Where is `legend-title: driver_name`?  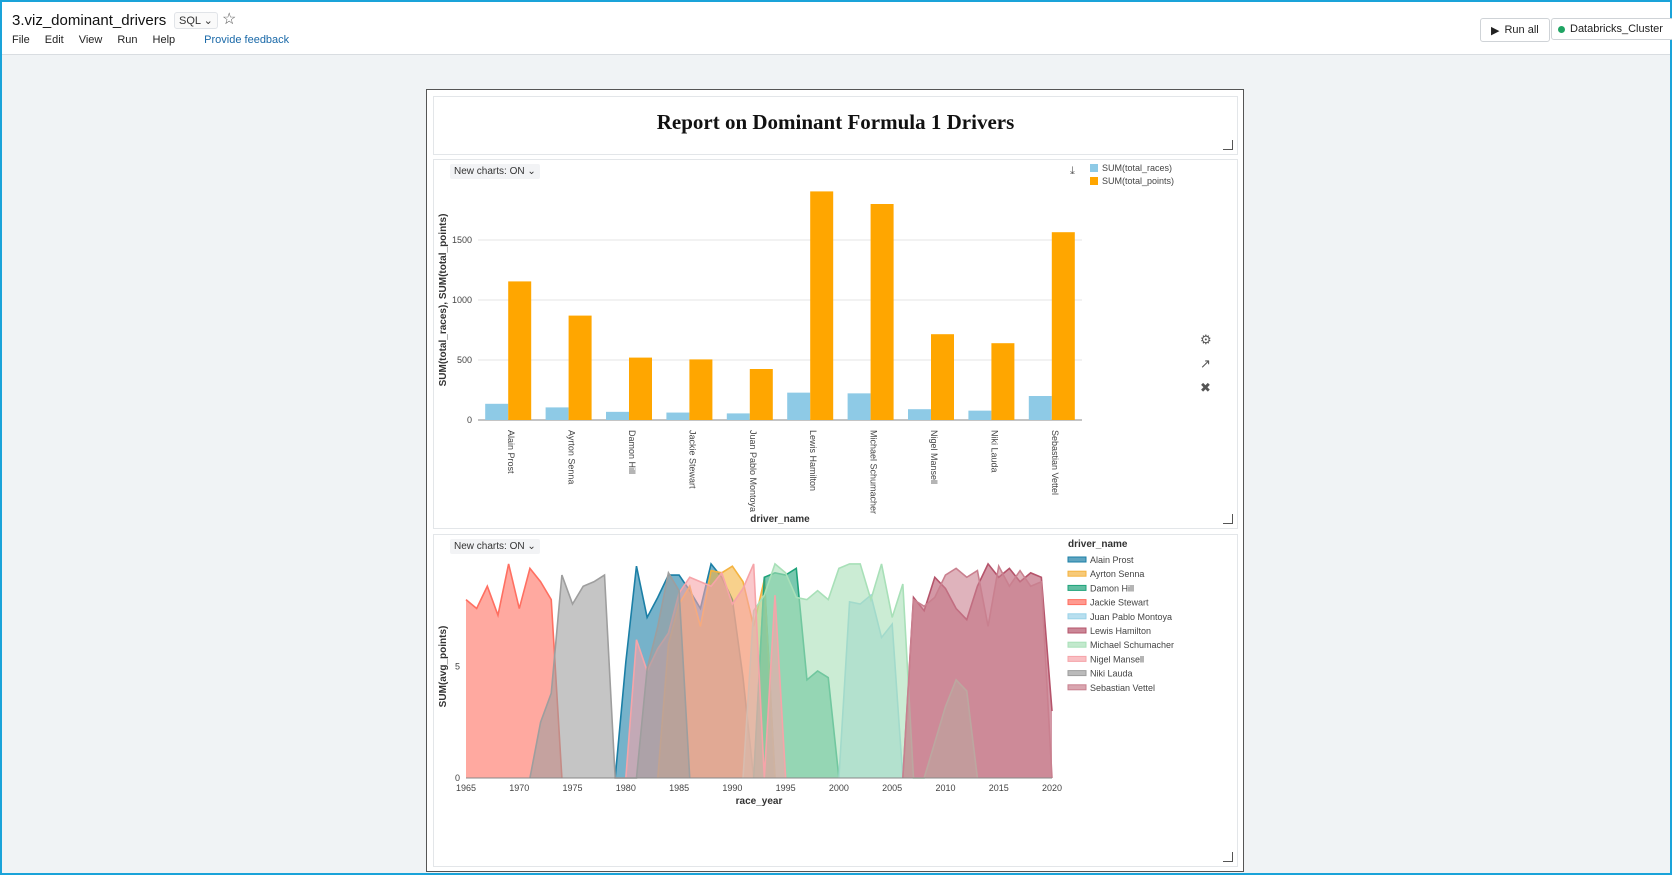
legend-title: driver_name is located at coordinates (1098, 544).